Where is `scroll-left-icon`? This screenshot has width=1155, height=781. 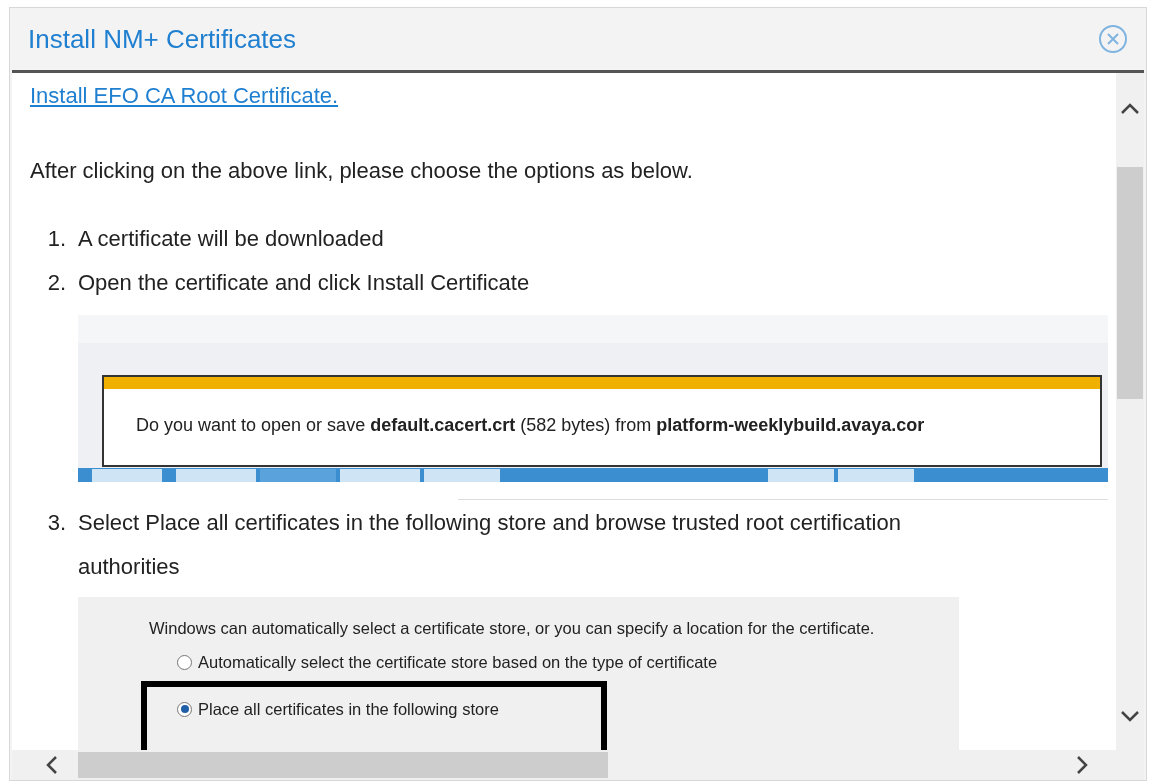
scroll-left-icon is located at coordinates (52, 765).